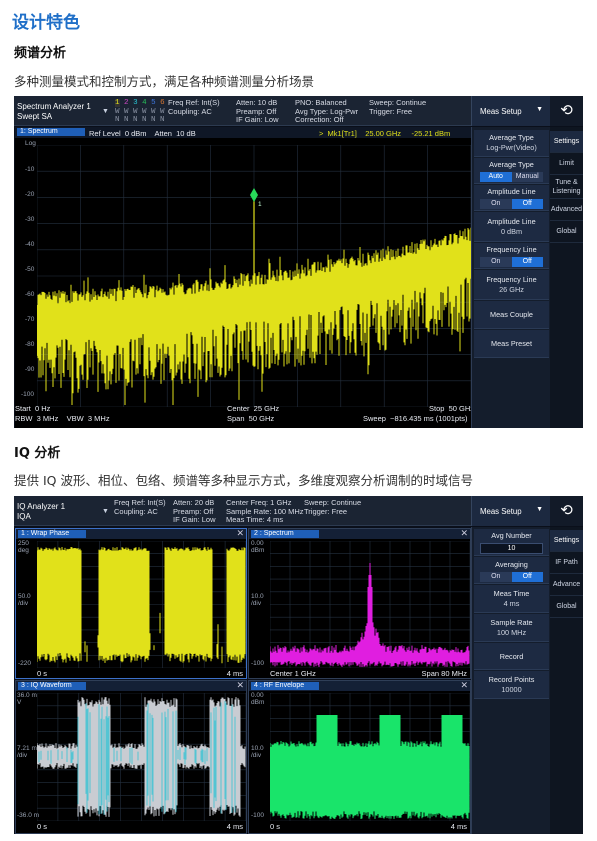 Image resolution: width=597 pixels, height=841 pixels. What do you see at coordinates (511, 137) in the screenshot?
I see `avg-type-label: Average Type` at bounding box center [511, 137].